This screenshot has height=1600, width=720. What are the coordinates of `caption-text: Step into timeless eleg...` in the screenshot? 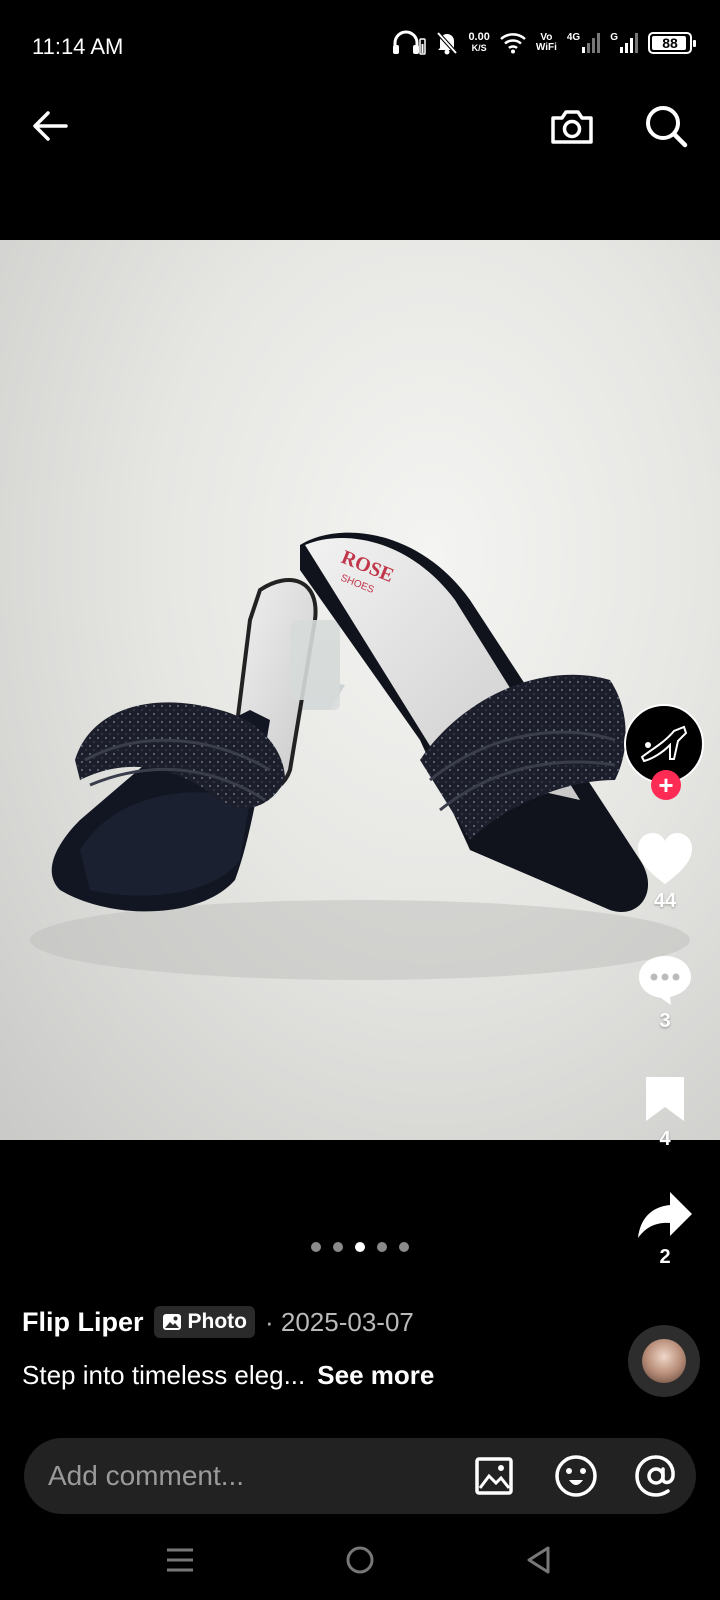 It's located at (164, 1375).